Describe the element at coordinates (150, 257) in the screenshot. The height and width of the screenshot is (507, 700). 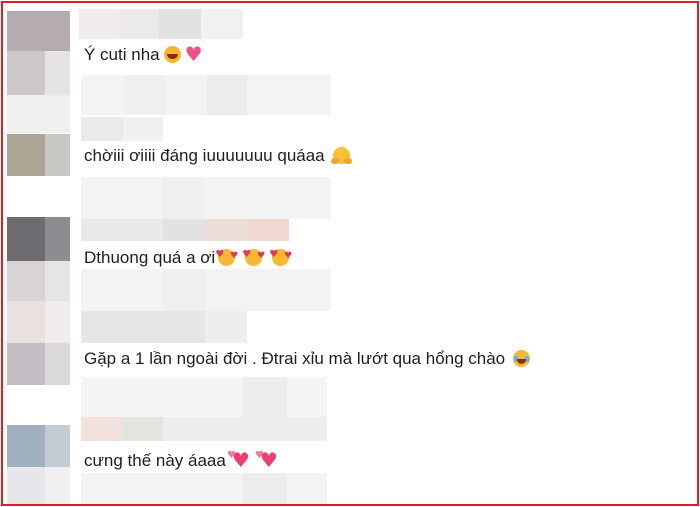
I see `comment-body: Dthuong quá a ơi` at that location.